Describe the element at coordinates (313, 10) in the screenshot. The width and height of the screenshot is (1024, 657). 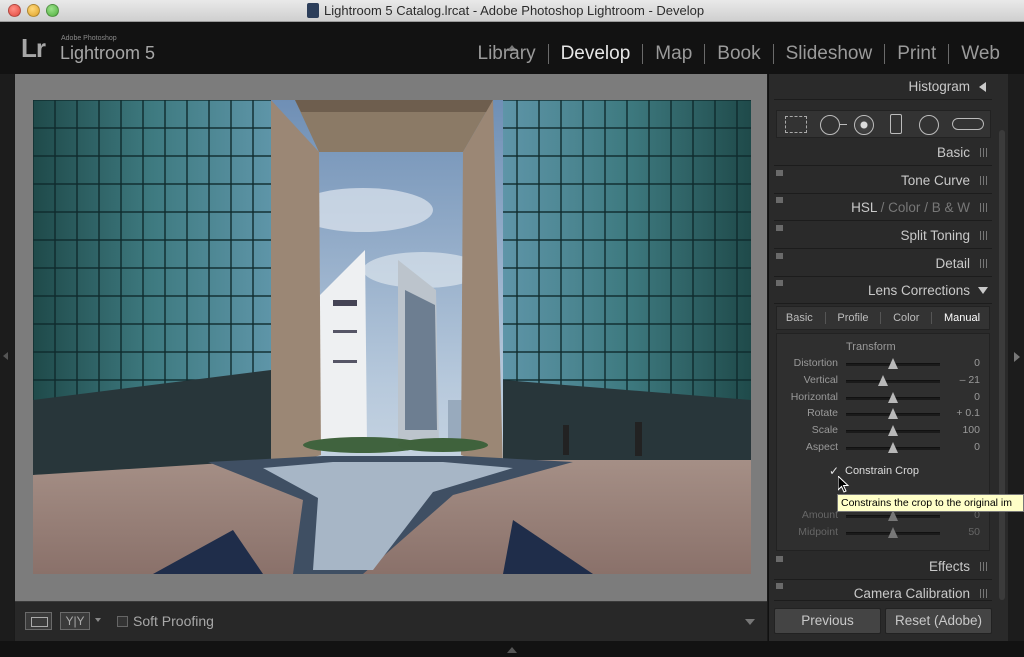
I see `document-icon` at that location.